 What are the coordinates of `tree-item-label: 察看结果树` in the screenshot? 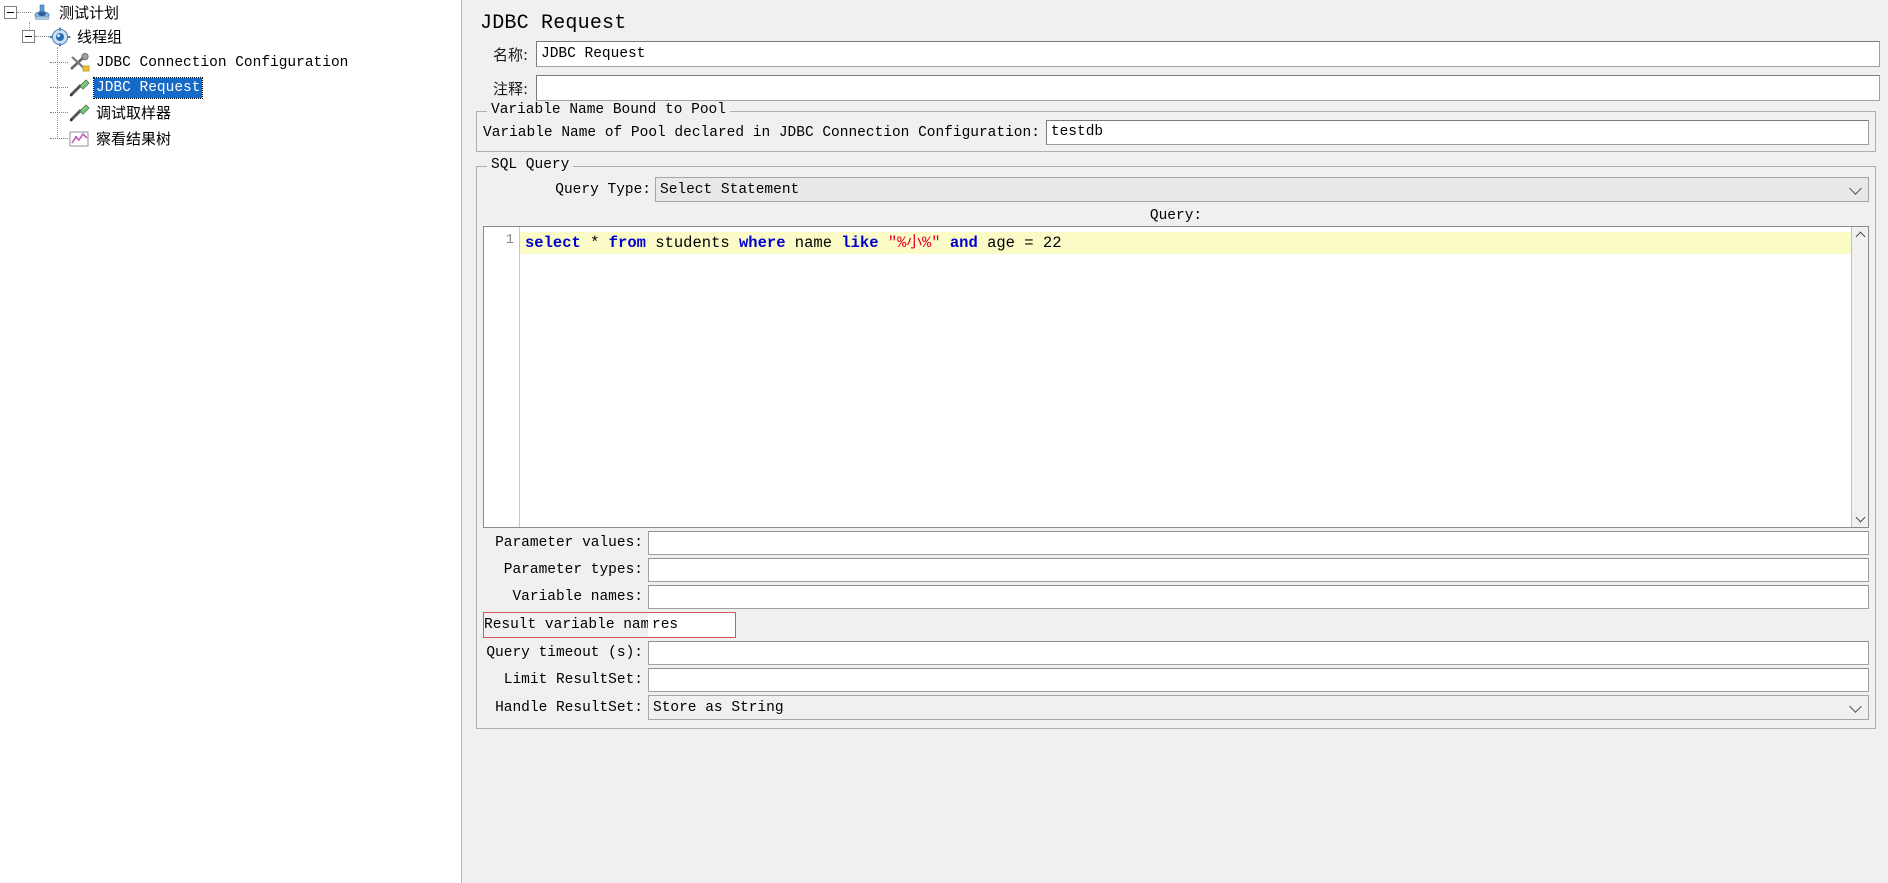 It's located at (134, 138).